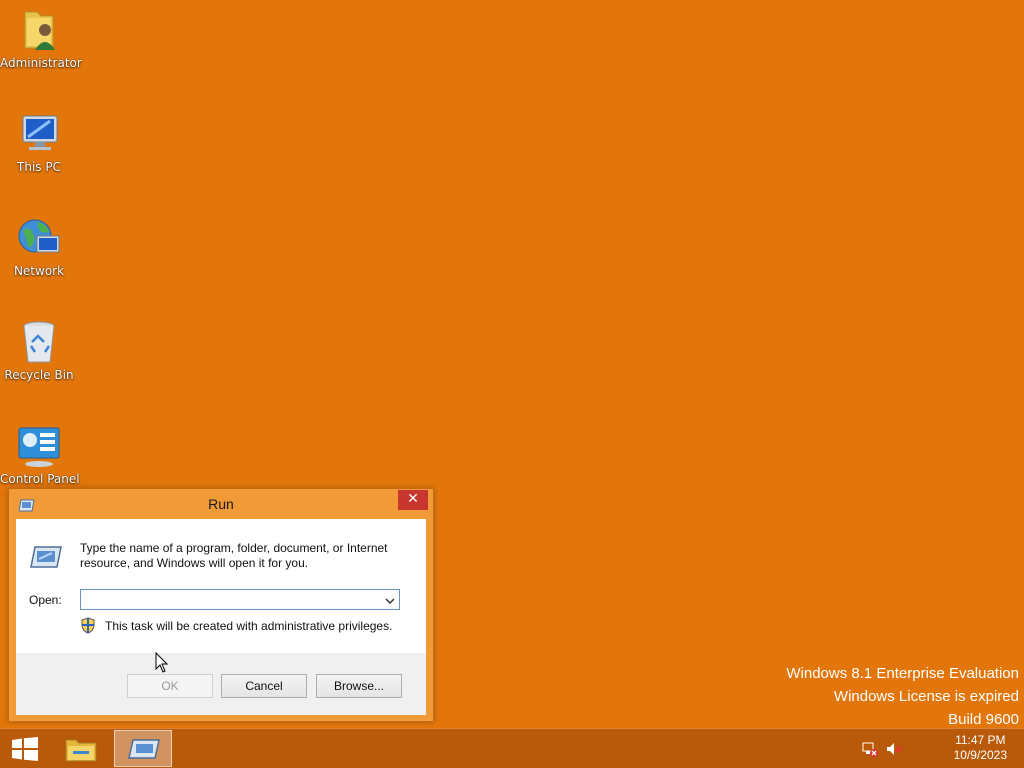 The width and height of the screenshot is (1024, 768). I want to click on desktop-icon-control-panel: Control Panel, so click(40, 454).